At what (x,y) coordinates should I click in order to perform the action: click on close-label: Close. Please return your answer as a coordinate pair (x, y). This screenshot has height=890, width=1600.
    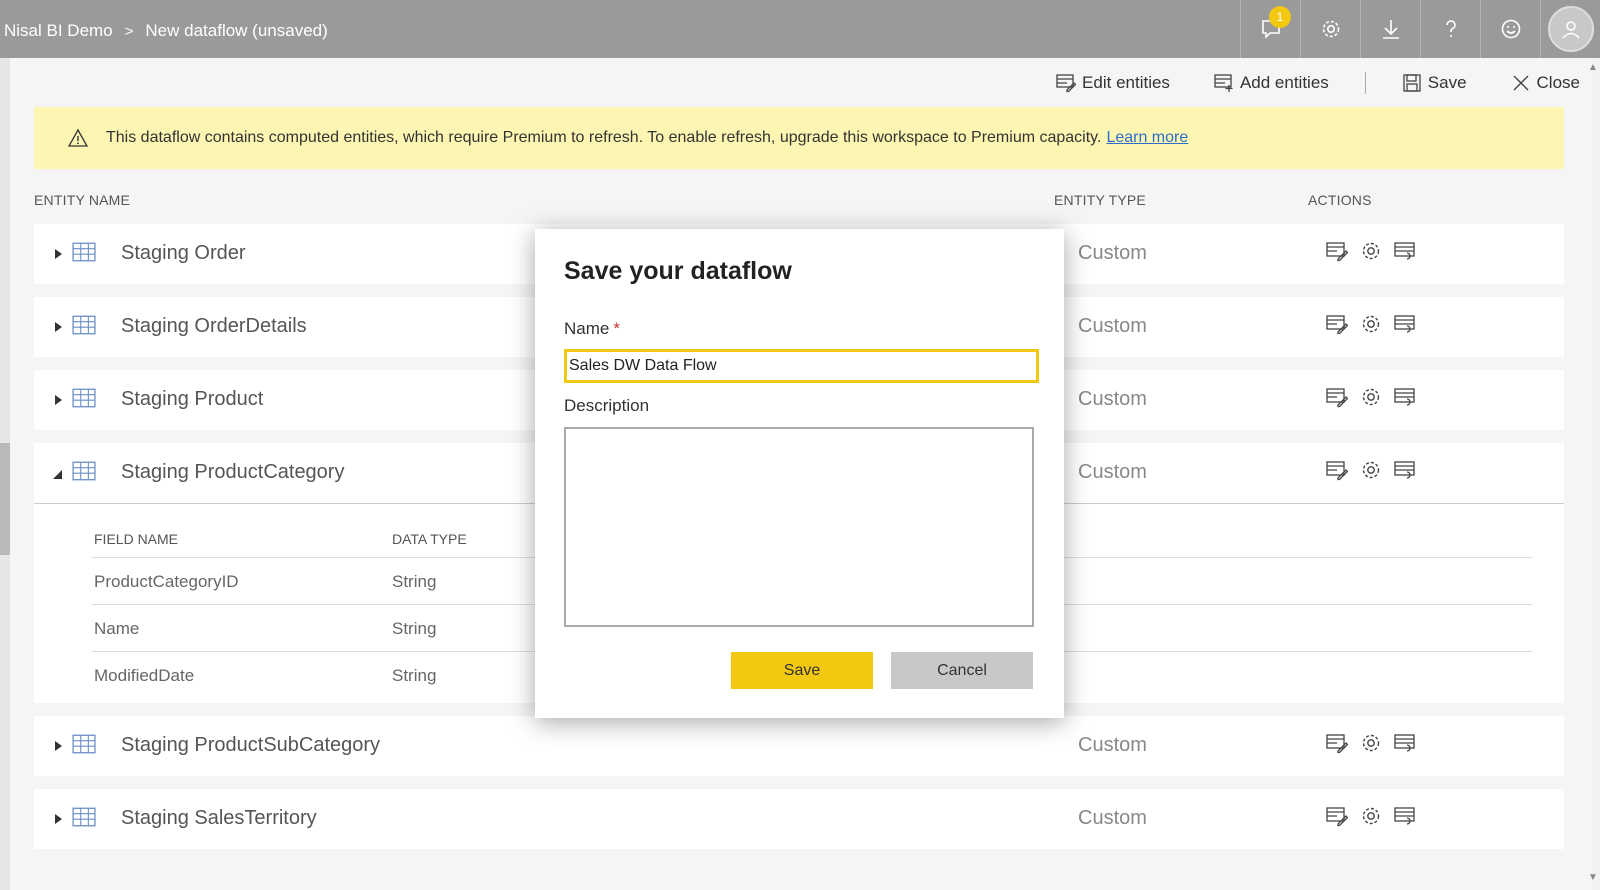
    Looking at the image, I should click on (1558, 82).